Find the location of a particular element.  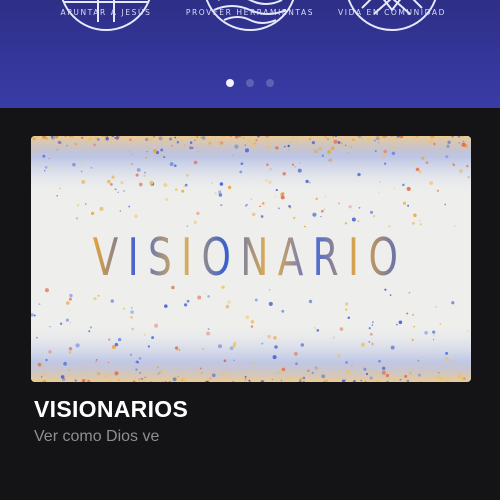

event-title: VISIONARIOS is located at coordinates (111, 409).